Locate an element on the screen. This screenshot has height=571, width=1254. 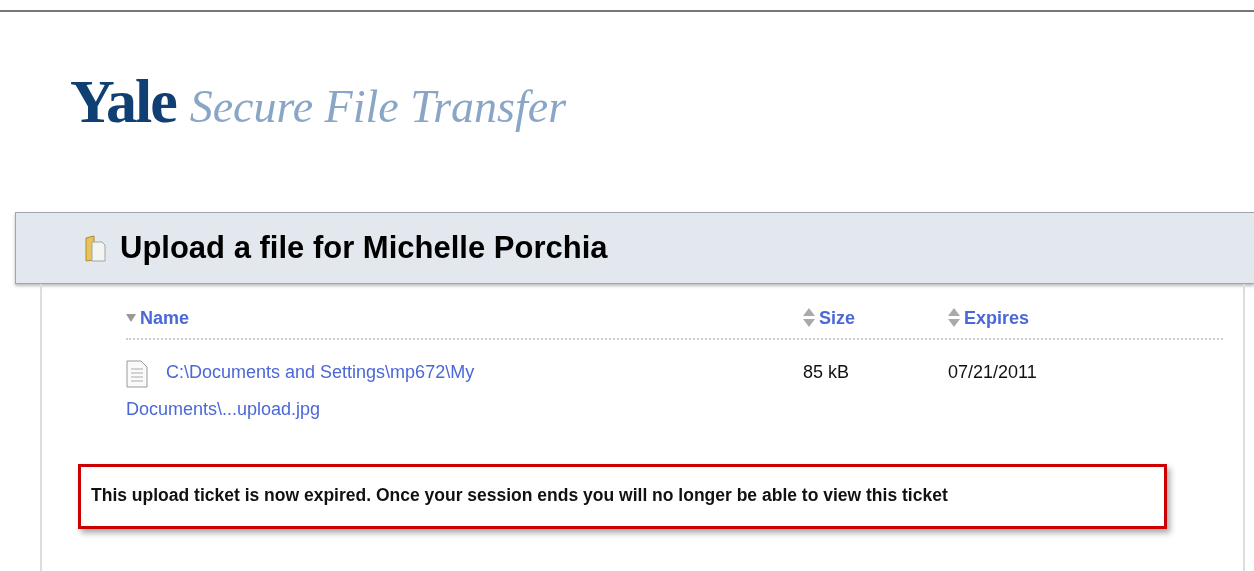
folder-icon is located at coordinates (95, 248).